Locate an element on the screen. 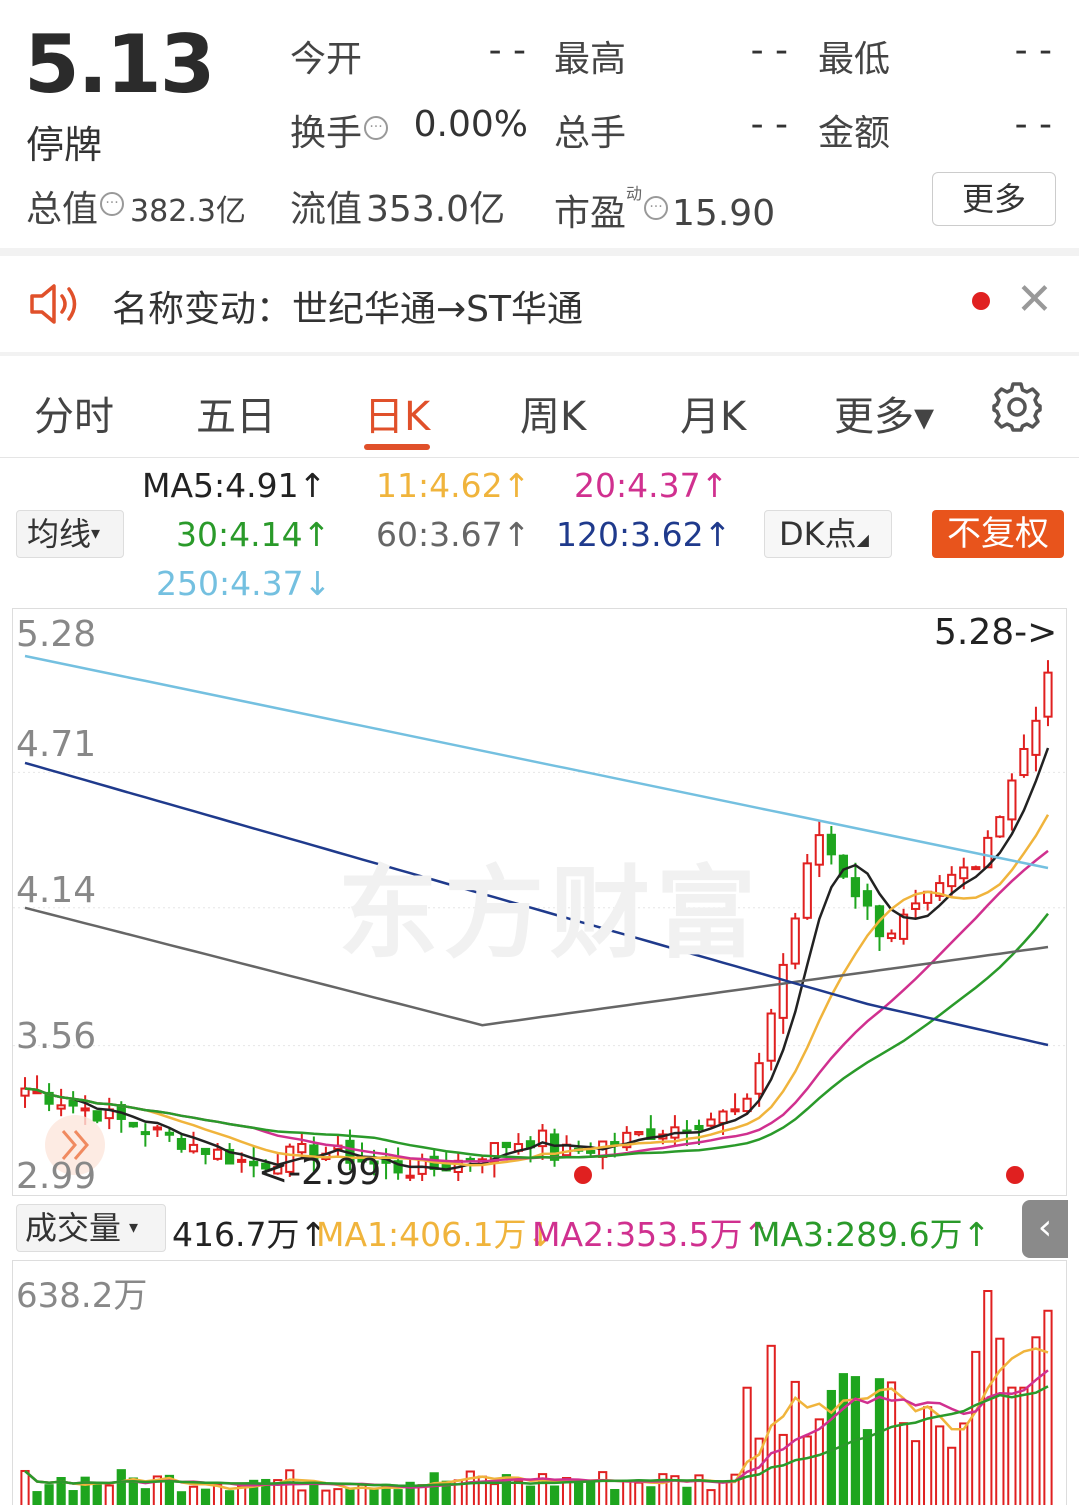 This screenshot has height=1505, width=1079. period-tabs: 分时 五日 日K 周K 月K 更多▾ is located at coordinates (539, 407).